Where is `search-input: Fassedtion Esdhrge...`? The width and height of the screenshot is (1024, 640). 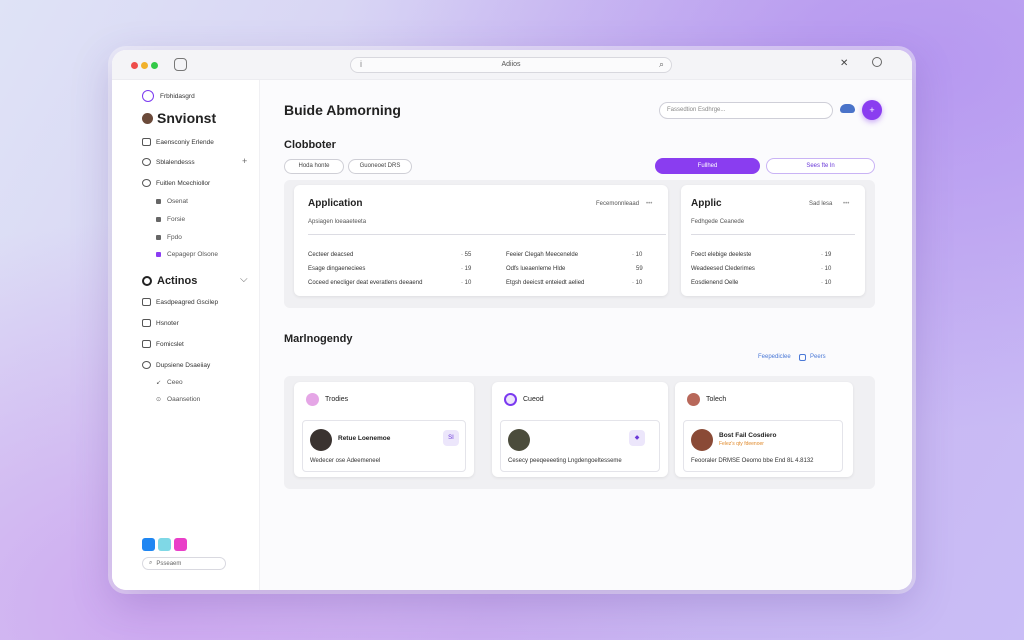
search-input: Fassedtion Esdhrge... is located at coordinates (746, 110).